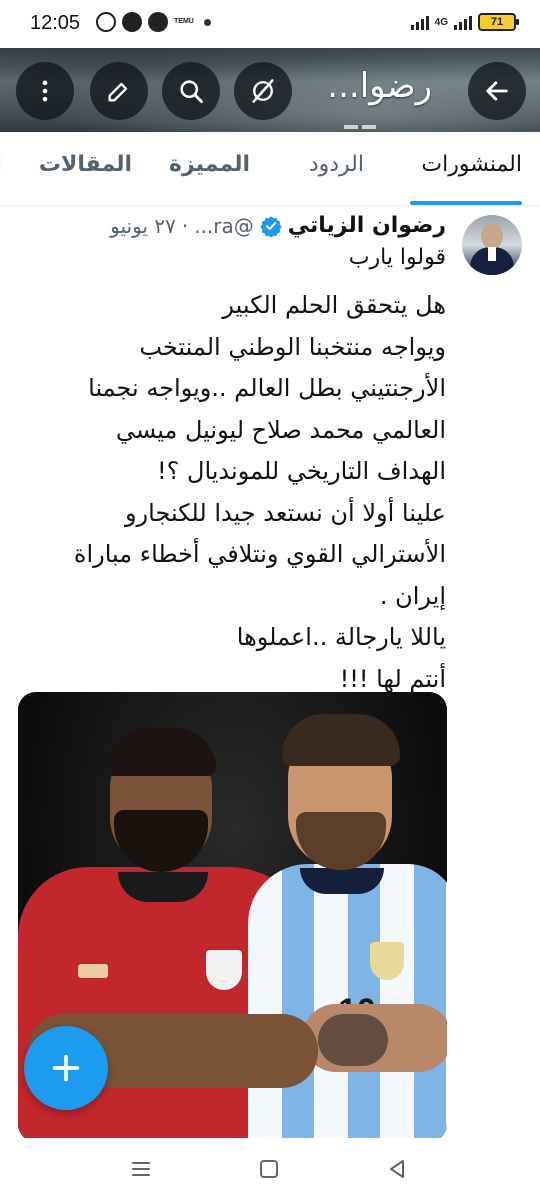 The height and width of the screenshot is (1200, 540). What do you see at coordinates (466, 203) in the screenshot?
I see `active-tab-indicator` at bounding box center [466, 203].